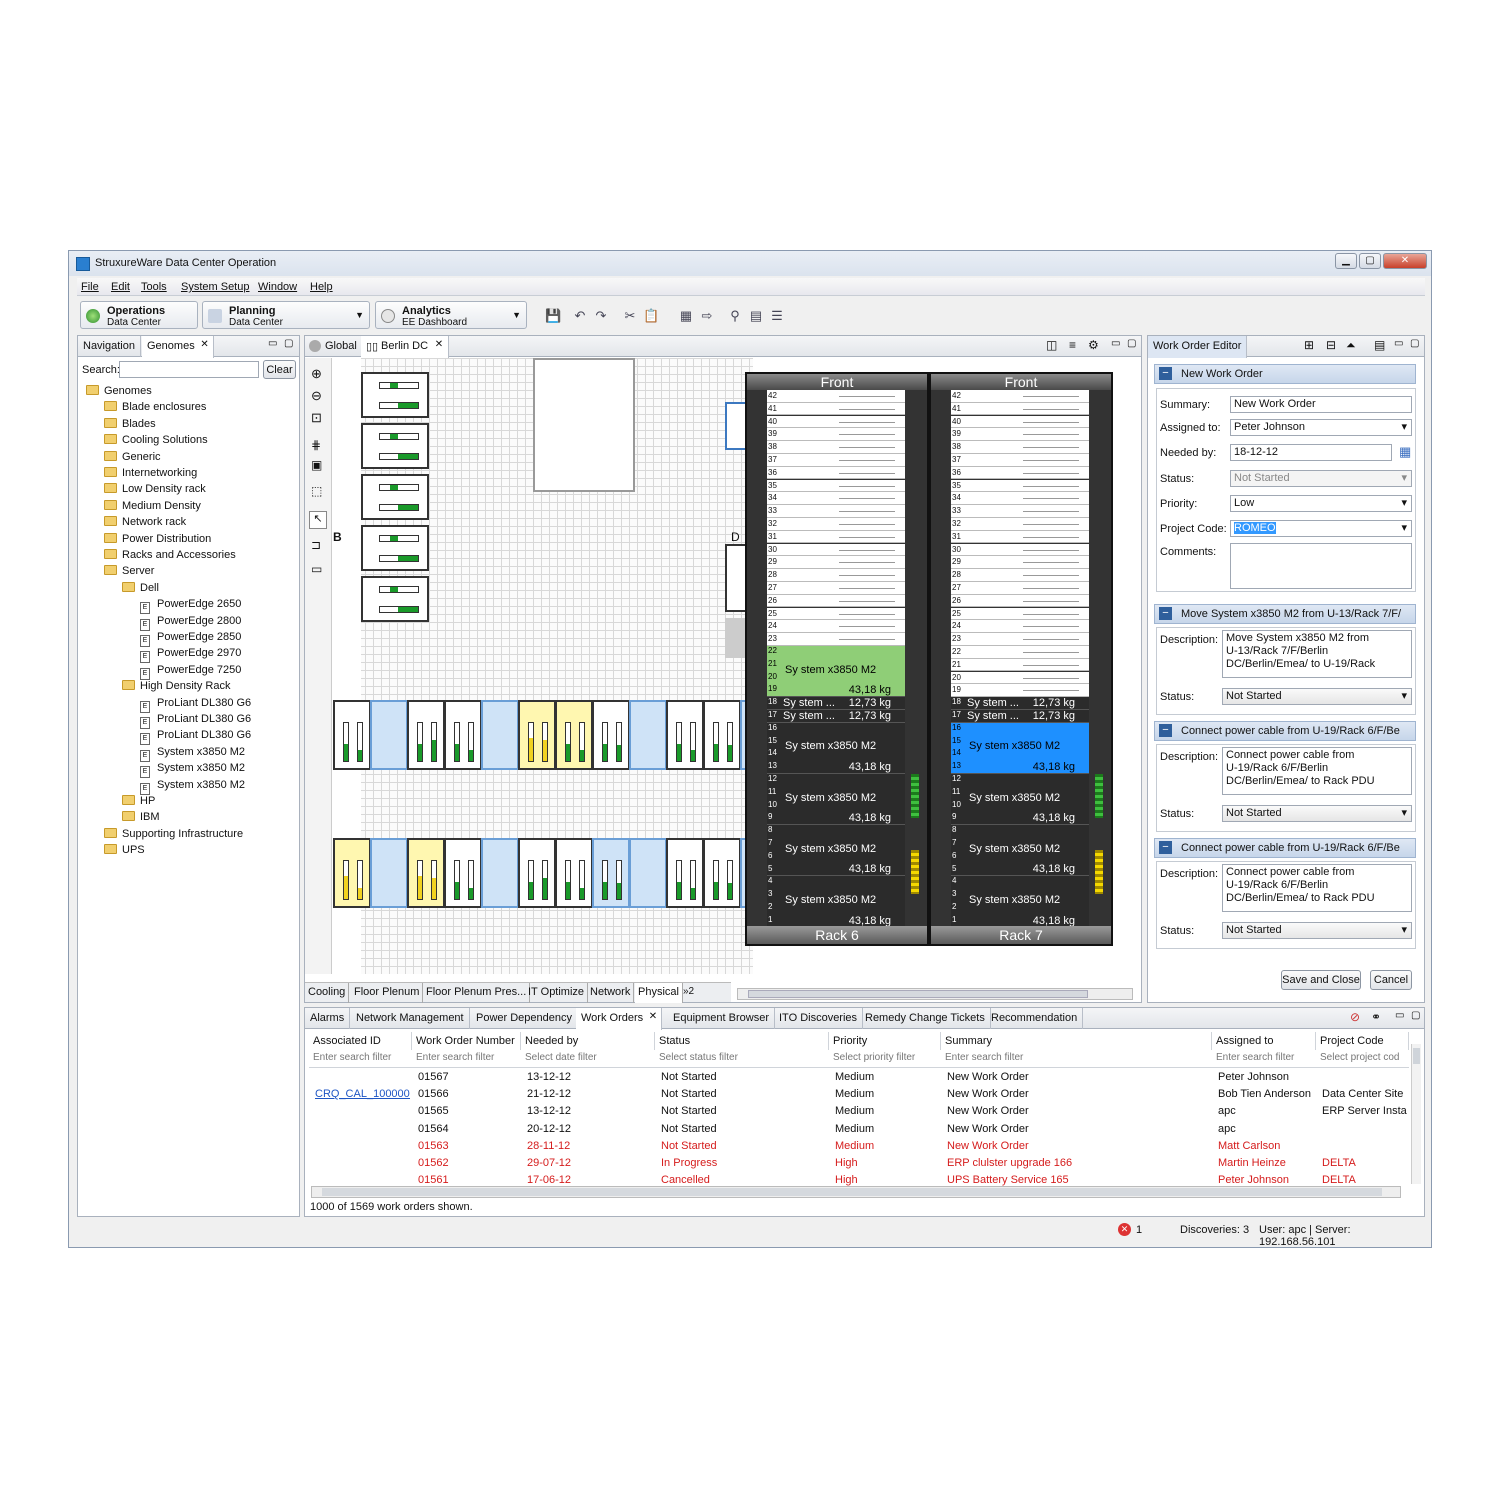  What do you see at coordinates (1362, 1058) in the screenshot?
I see `column-filter-input: Select project cod` at bounding box center [1362, 1058].